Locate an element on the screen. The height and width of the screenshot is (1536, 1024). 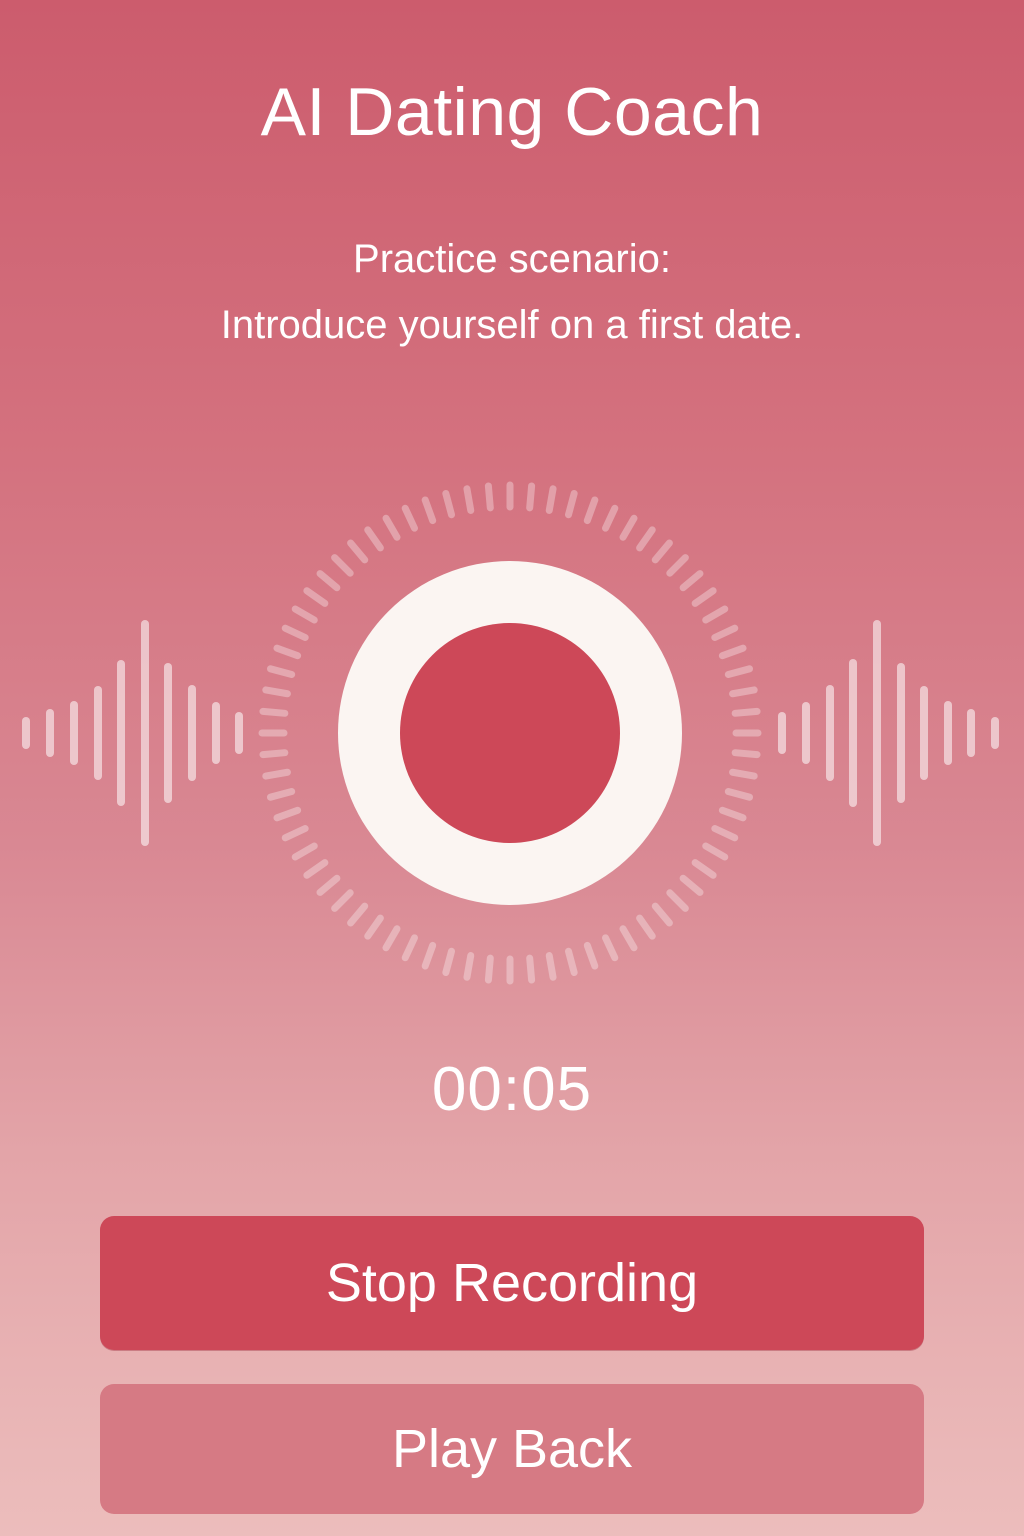
app-title: AI Dating Coach is located at coordinates (512, 112).